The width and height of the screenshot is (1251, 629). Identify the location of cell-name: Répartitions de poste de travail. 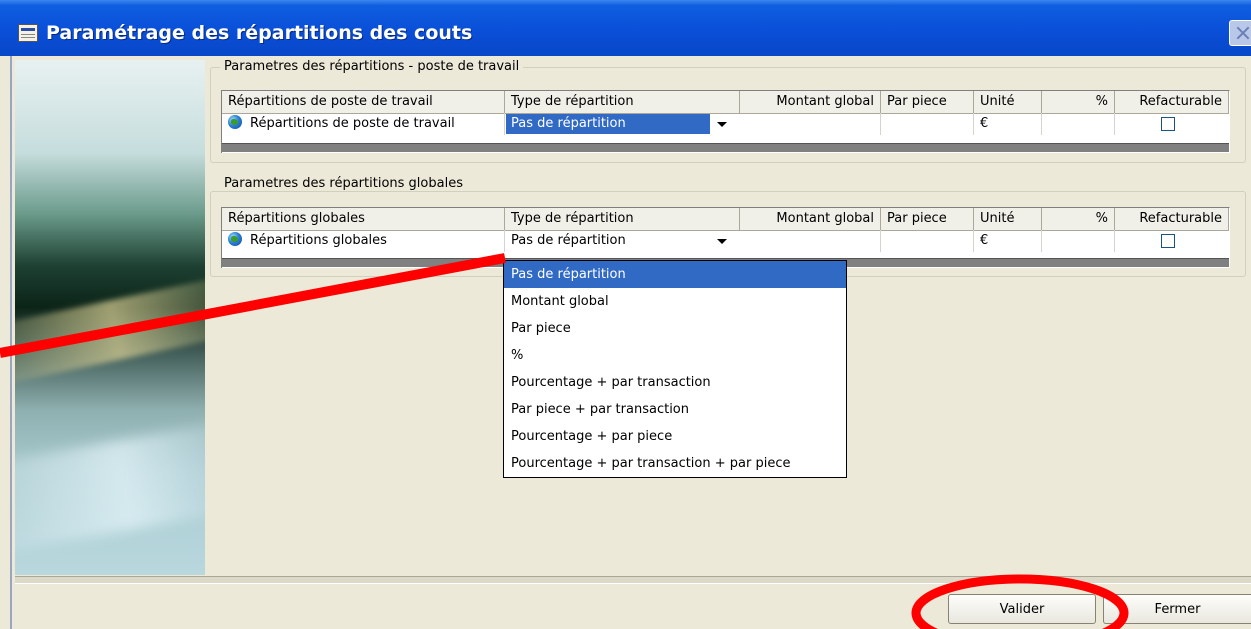
(363, 124).